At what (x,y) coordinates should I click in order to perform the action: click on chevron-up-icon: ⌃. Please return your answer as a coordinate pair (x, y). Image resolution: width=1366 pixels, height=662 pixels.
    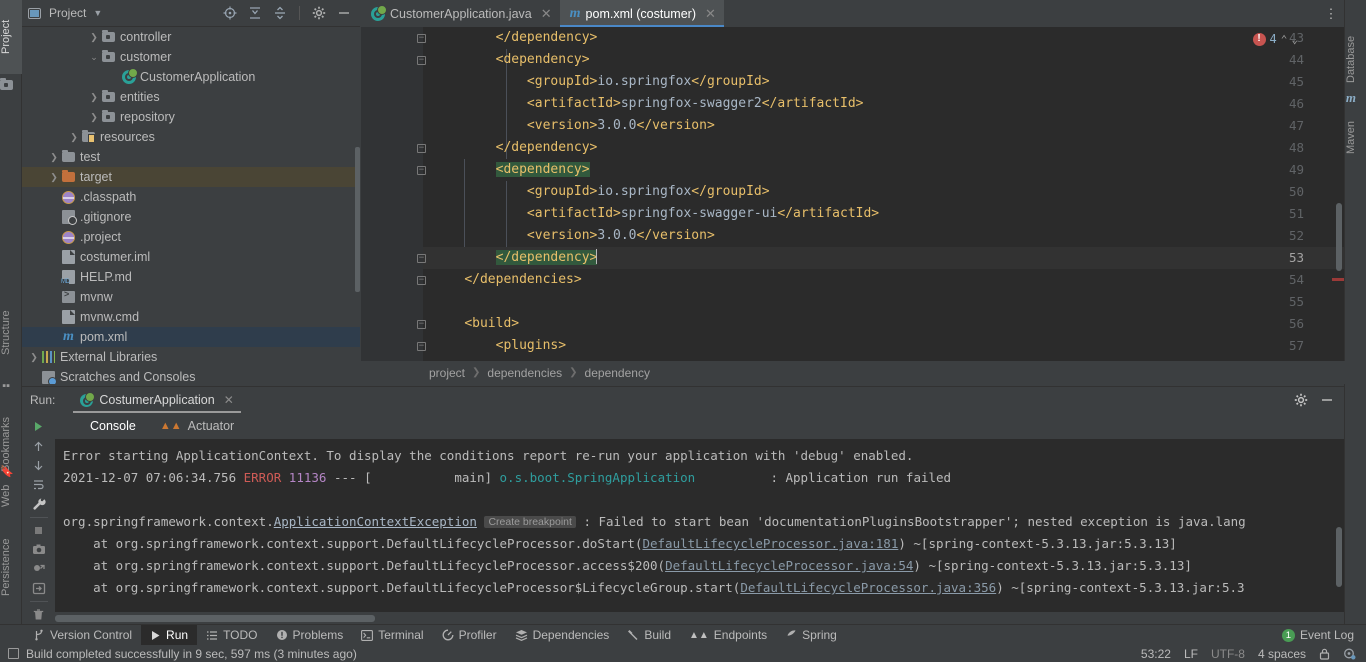
    Looking at the image, I should click on (1284, 39).